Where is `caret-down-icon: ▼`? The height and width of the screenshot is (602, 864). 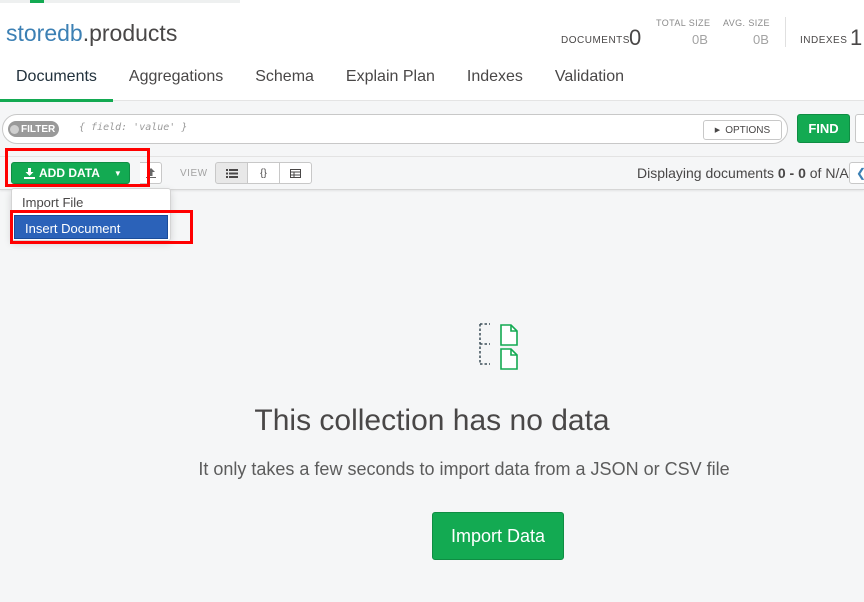 caret-down-icon: ▼ is located at coordinates (117, 173).